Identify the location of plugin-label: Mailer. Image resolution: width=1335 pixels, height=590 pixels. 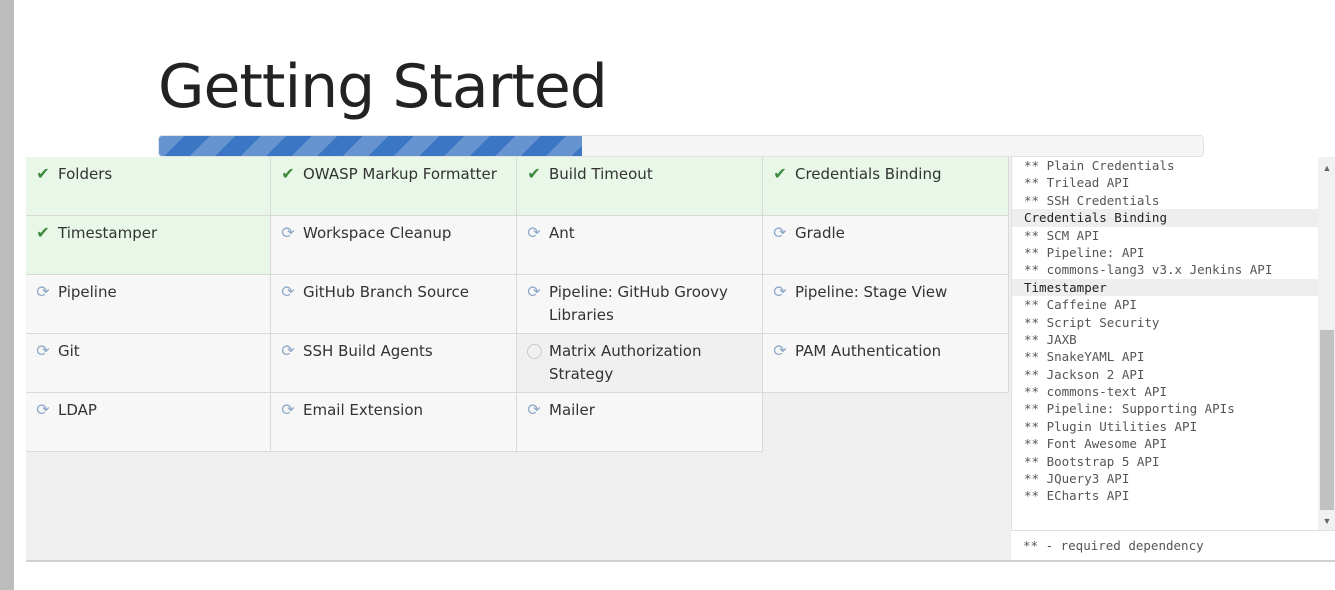
(572, 410).